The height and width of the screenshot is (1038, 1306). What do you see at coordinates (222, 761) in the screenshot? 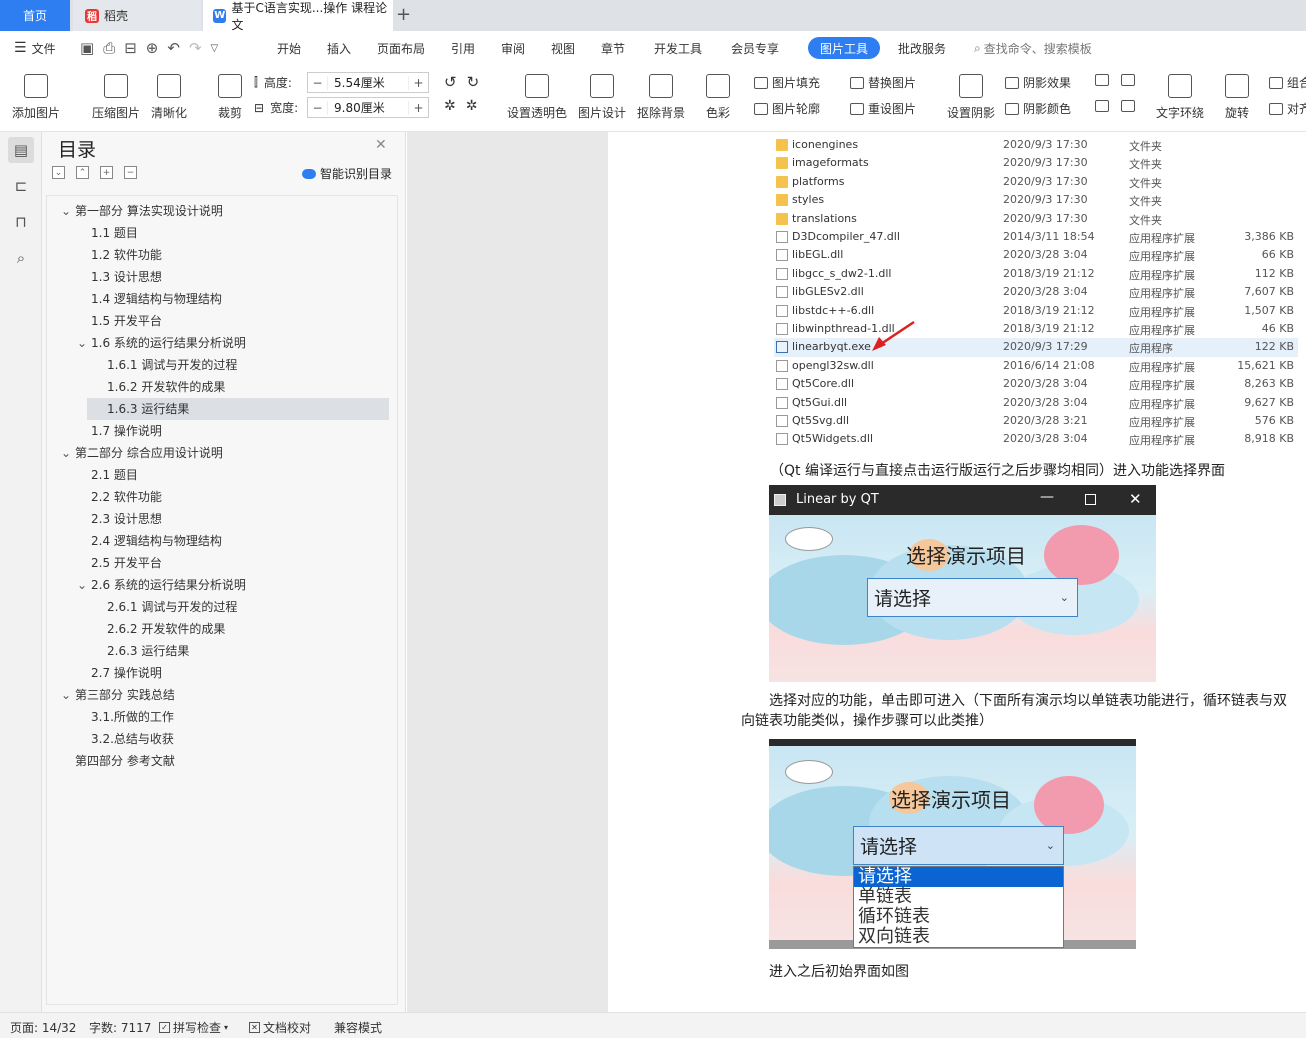
I see `toc-item: 第四部分 参考文献` at bounding box center [222, 761].